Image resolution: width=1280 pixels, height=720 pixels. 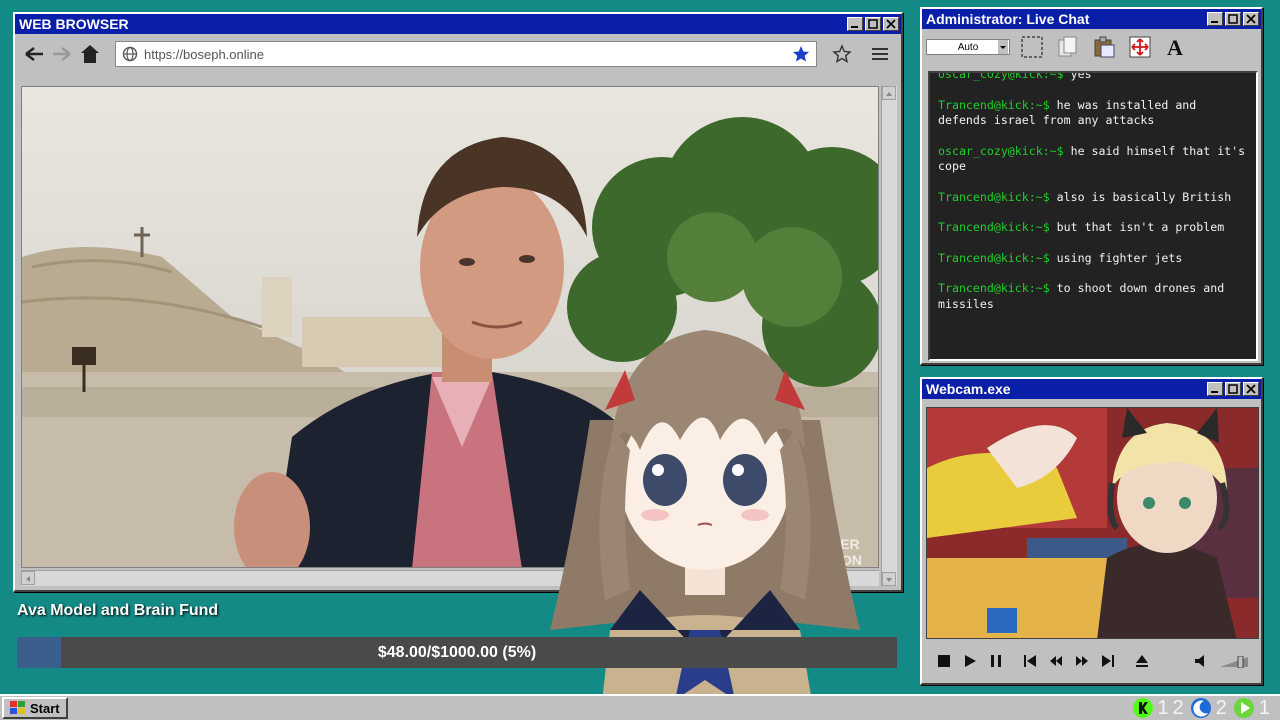 I want to click on copy-button, so click(x=1068, y=47).